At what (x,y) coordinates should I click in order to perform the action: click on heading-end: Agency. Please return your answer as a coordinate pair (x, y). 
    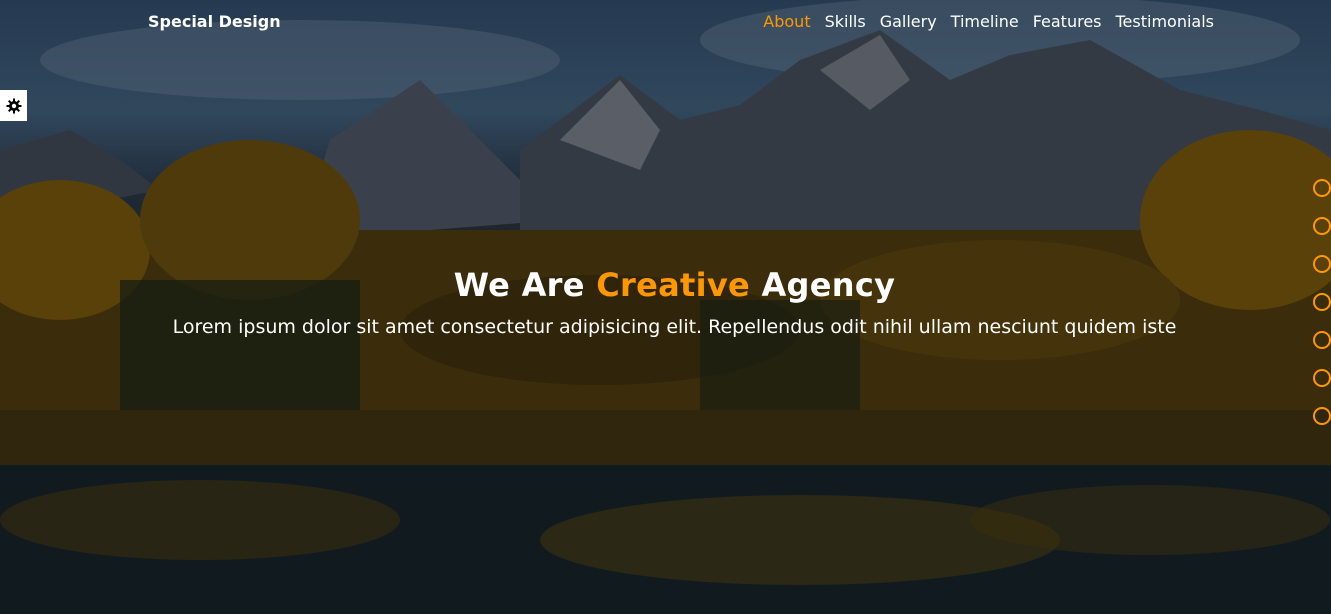
    Looking at the image, I should click on (828, 285).